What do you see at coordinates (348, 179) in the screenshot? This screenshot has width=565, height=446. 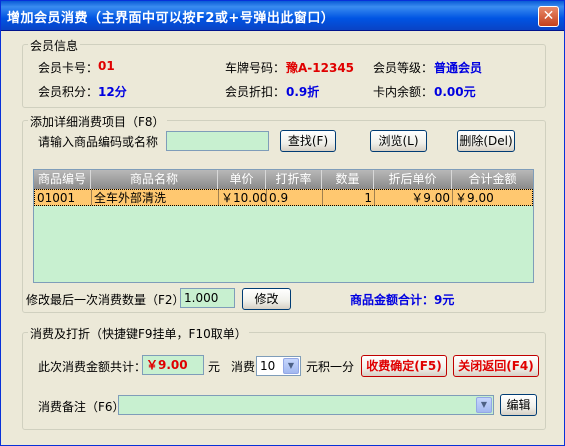 I see `column-header: 数量` at bounding box center [348, 179].